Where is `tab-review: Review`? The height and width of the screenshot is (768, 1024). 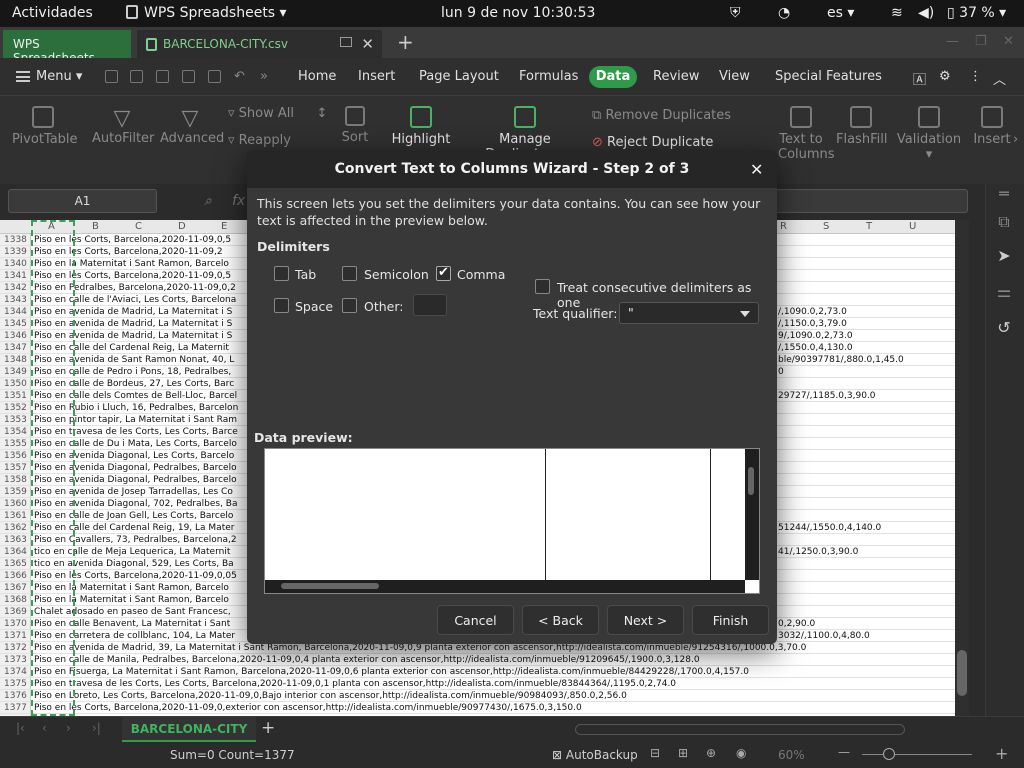 tab-review: Review is located at coordinates (676, 76).